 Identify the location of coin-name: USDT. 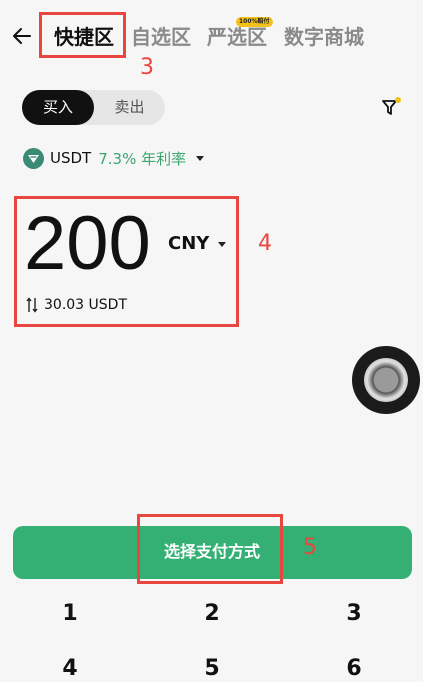
(71, 158).